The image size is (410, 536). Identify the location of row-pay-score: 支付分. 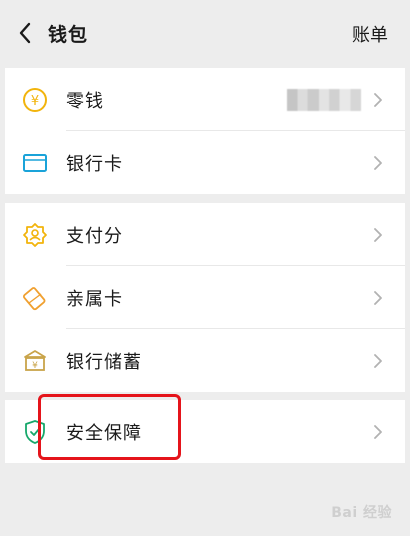
(205, 234).